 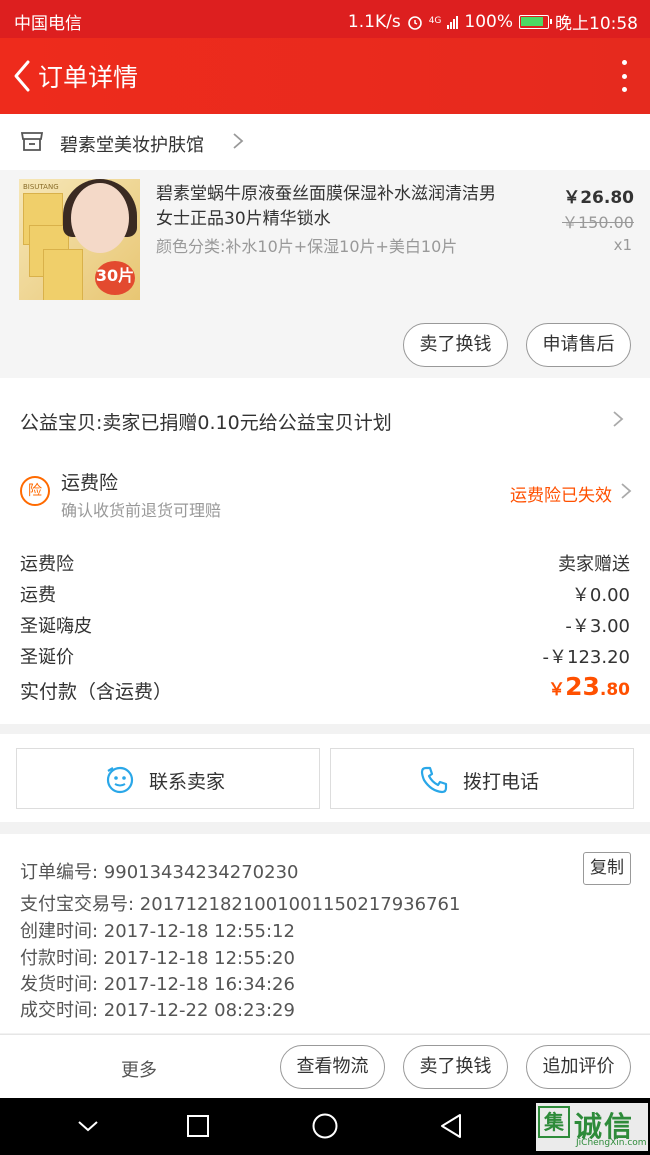 What do you see at coordinates (48, 24) in the screenshot?
I see `carrier-label: 中国电信` at bounding box center [48, 24].